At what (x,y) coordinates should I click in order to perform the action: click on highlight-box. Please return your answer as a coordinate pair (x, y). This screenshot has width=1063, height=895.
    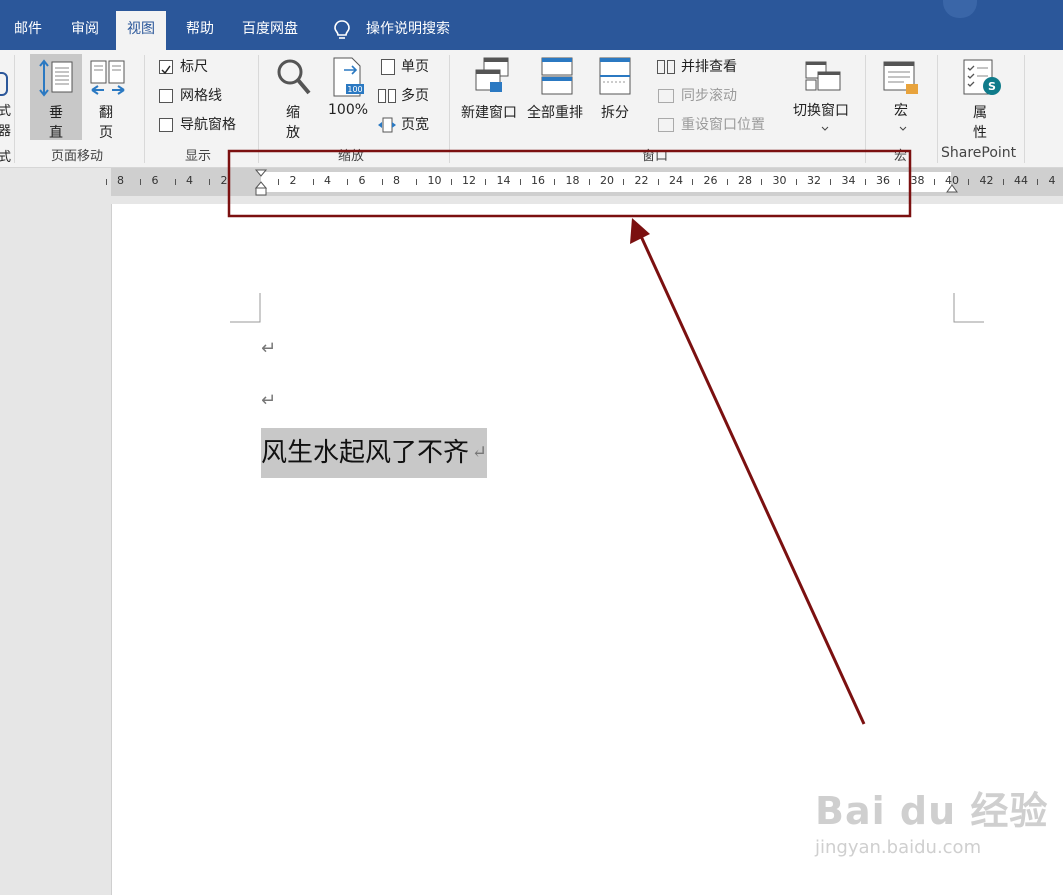
    Looking at the image, I should click on (569, 183).